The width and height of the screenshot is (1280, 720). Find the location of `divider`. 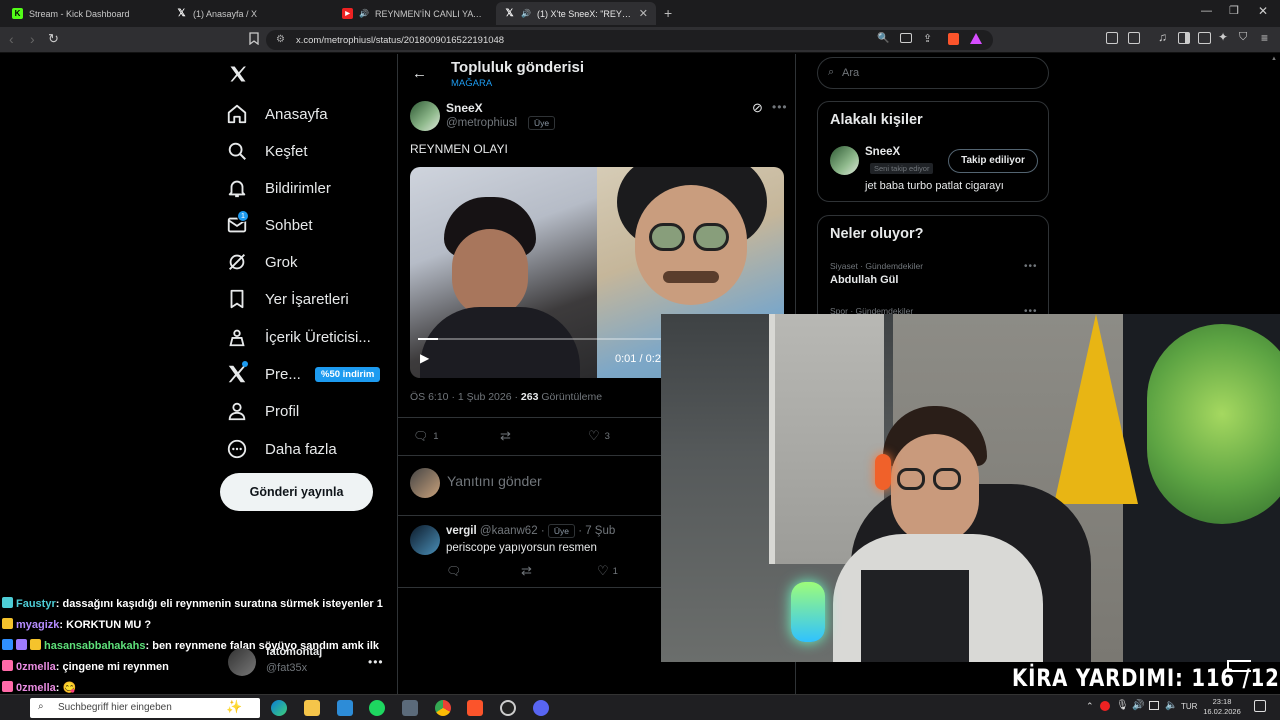

divider is located at coordinates (530, 515).